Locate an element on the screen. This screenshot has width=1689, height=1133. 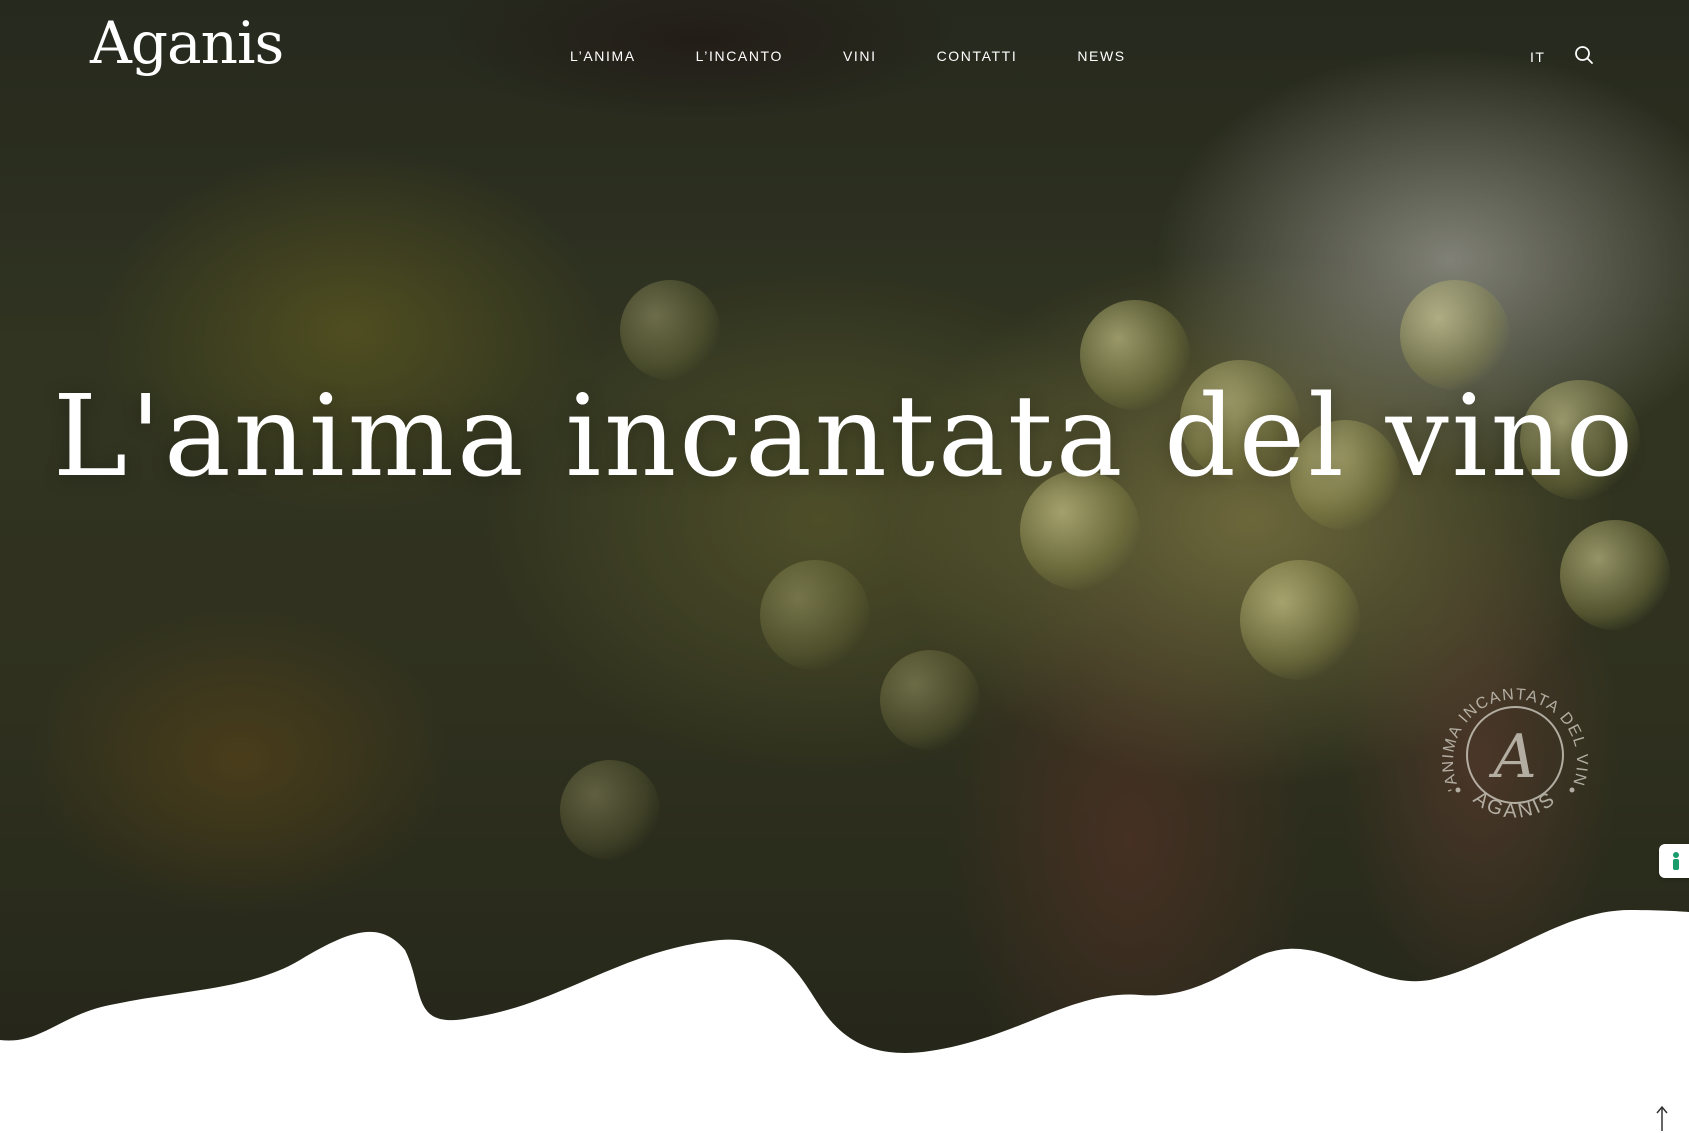
scroll-to-top-button is located at coordinates (1662, 1118).